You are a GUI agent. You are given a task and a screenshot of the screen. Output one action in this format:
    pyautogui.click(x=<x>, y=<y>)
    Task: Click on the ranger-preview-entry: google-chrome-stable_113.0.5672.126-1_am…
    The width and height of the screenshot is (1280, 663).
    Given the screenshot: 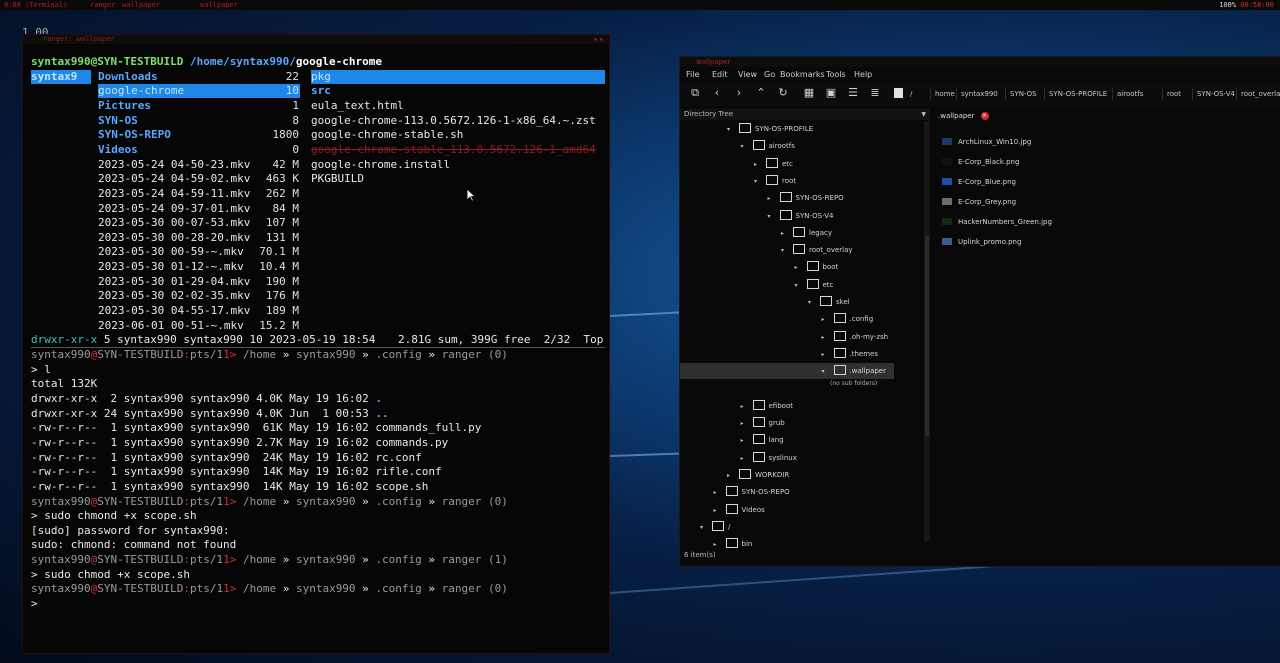 What is the action you would take?
    pyautogui.click(x=453, y=150)
    